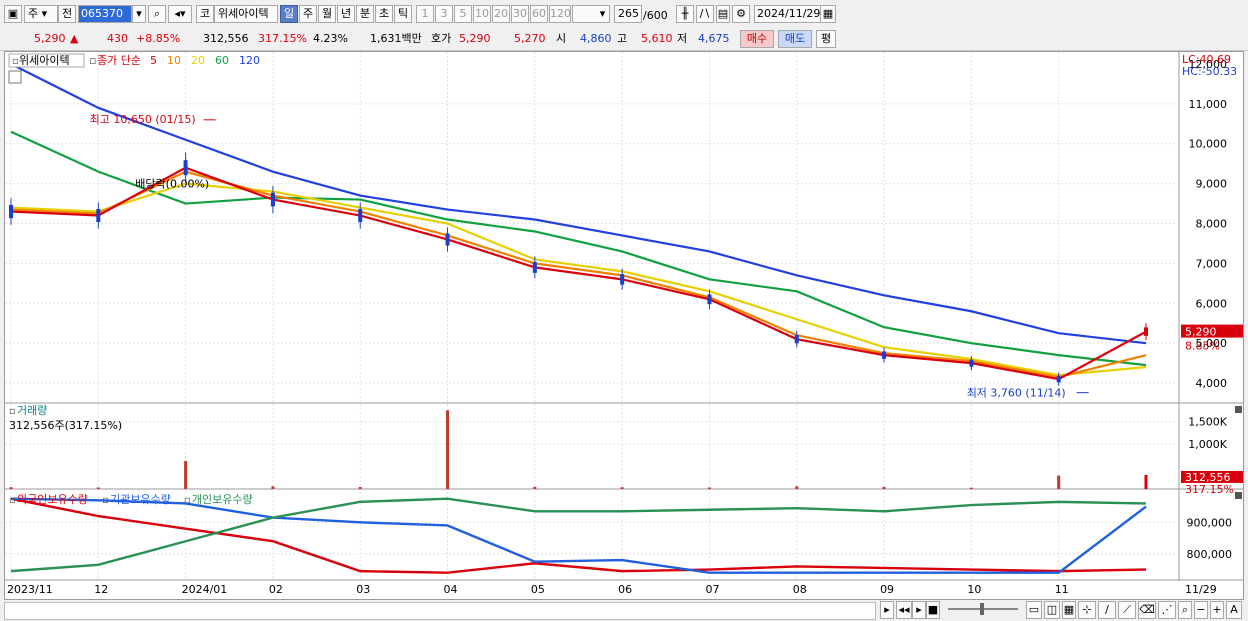 The width and height of the screenshot is (1248, 621). Describe the element at coordinates (1201, 610) in the screenshot. I see `zoom-out-icon: −` at that location.